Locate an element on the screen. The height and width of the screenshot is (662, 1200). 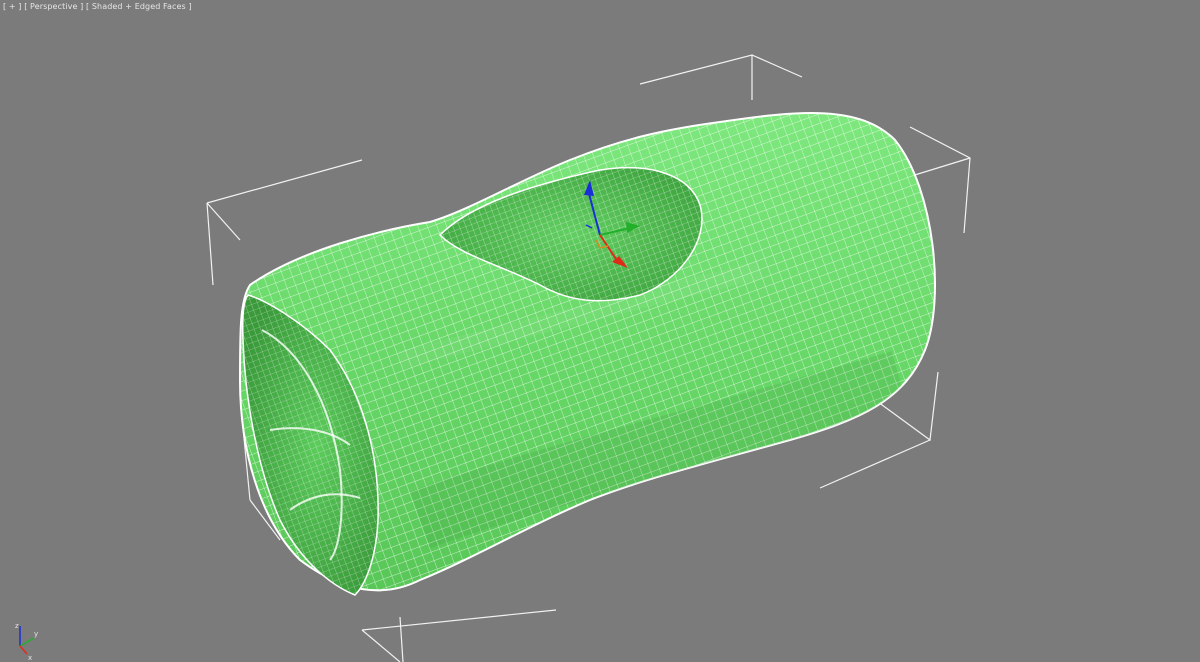
tripod-z-label: z is located at coordinates (17, 626).